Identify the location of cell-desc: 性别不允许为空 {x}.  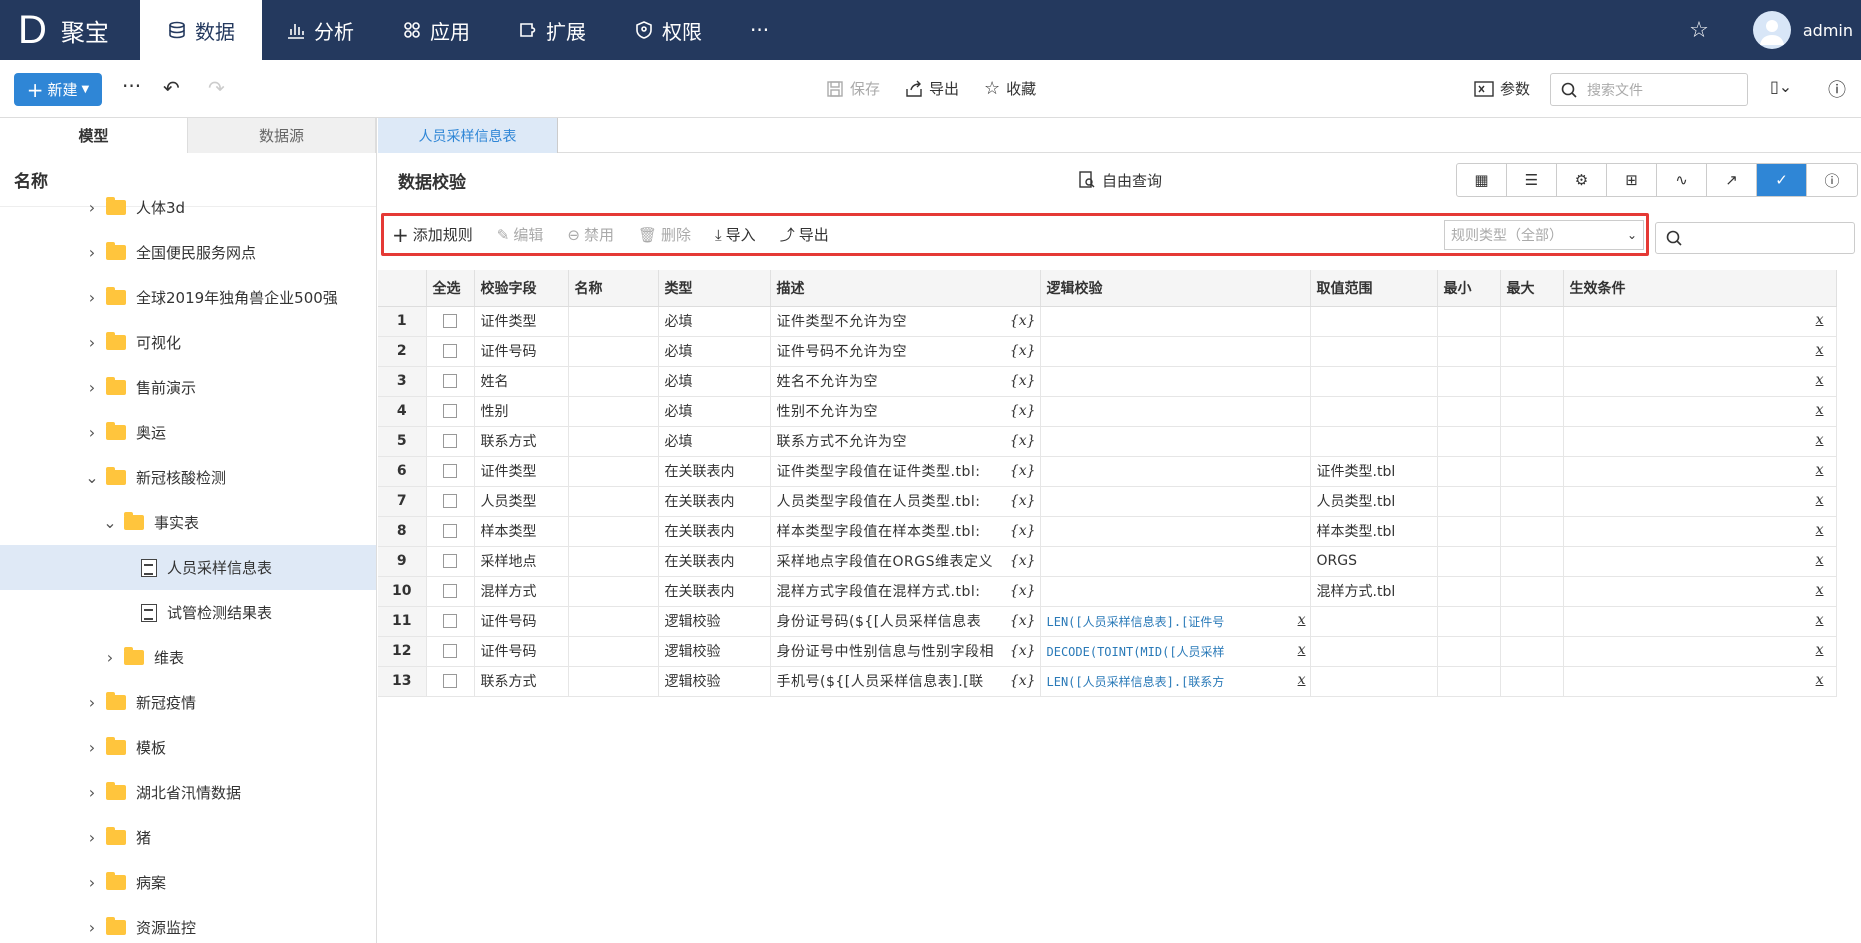
(905, 411).